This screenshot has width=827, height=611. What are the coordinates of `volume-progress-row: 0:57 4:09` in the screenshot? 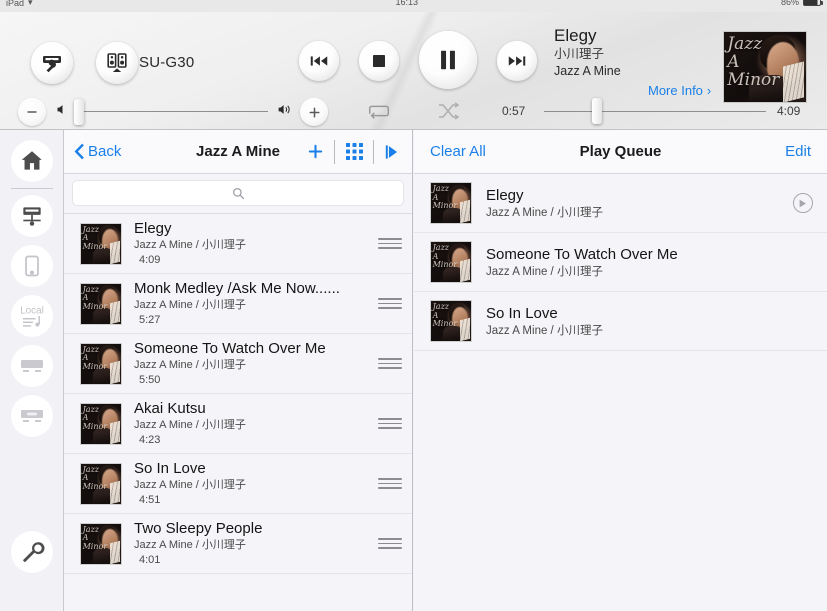 It's located at (413, 112).